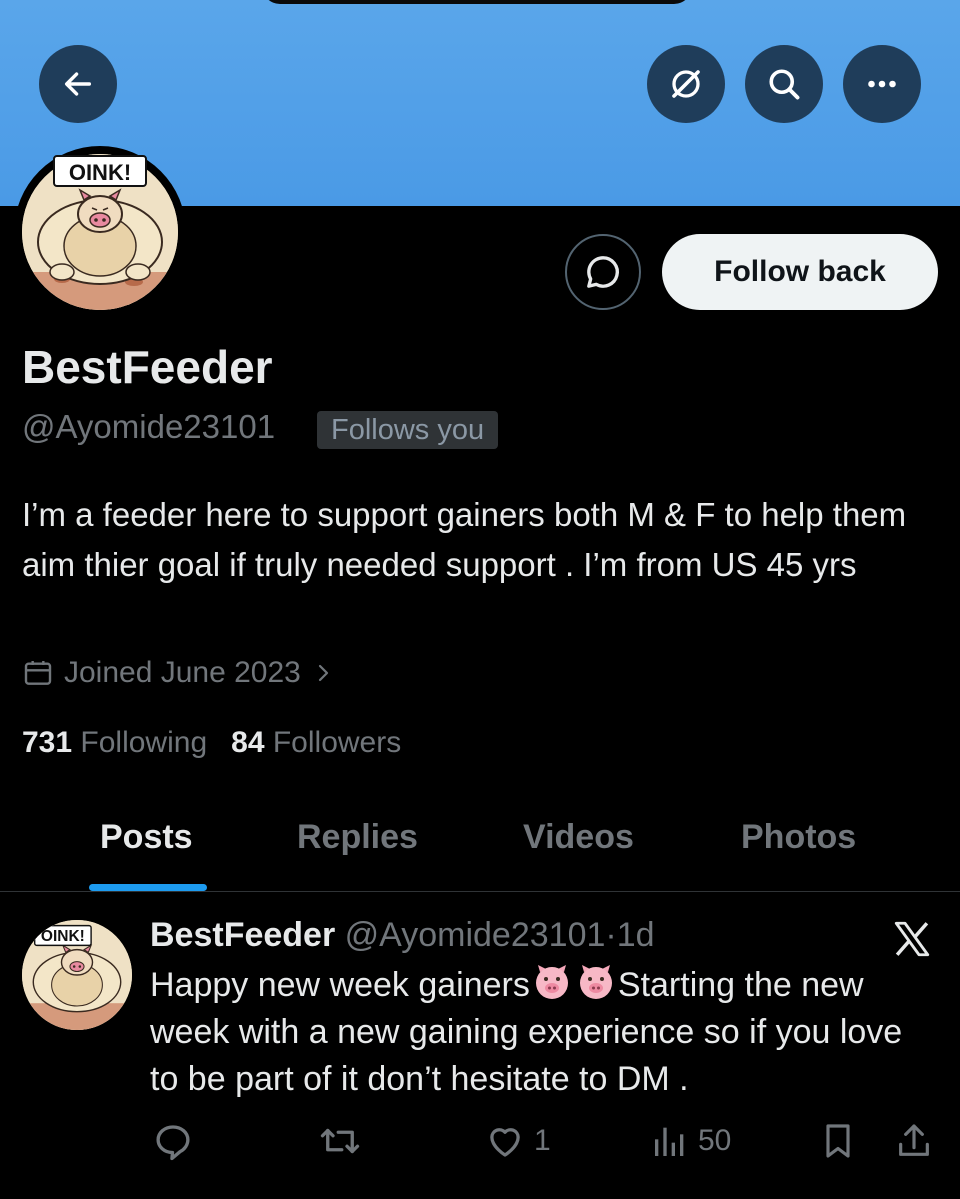 The width and height of the screenshot is (960, 1199). Describe the element at coordinates (248, 742) in the screenshot. I see `followers-count: 84` at that location.